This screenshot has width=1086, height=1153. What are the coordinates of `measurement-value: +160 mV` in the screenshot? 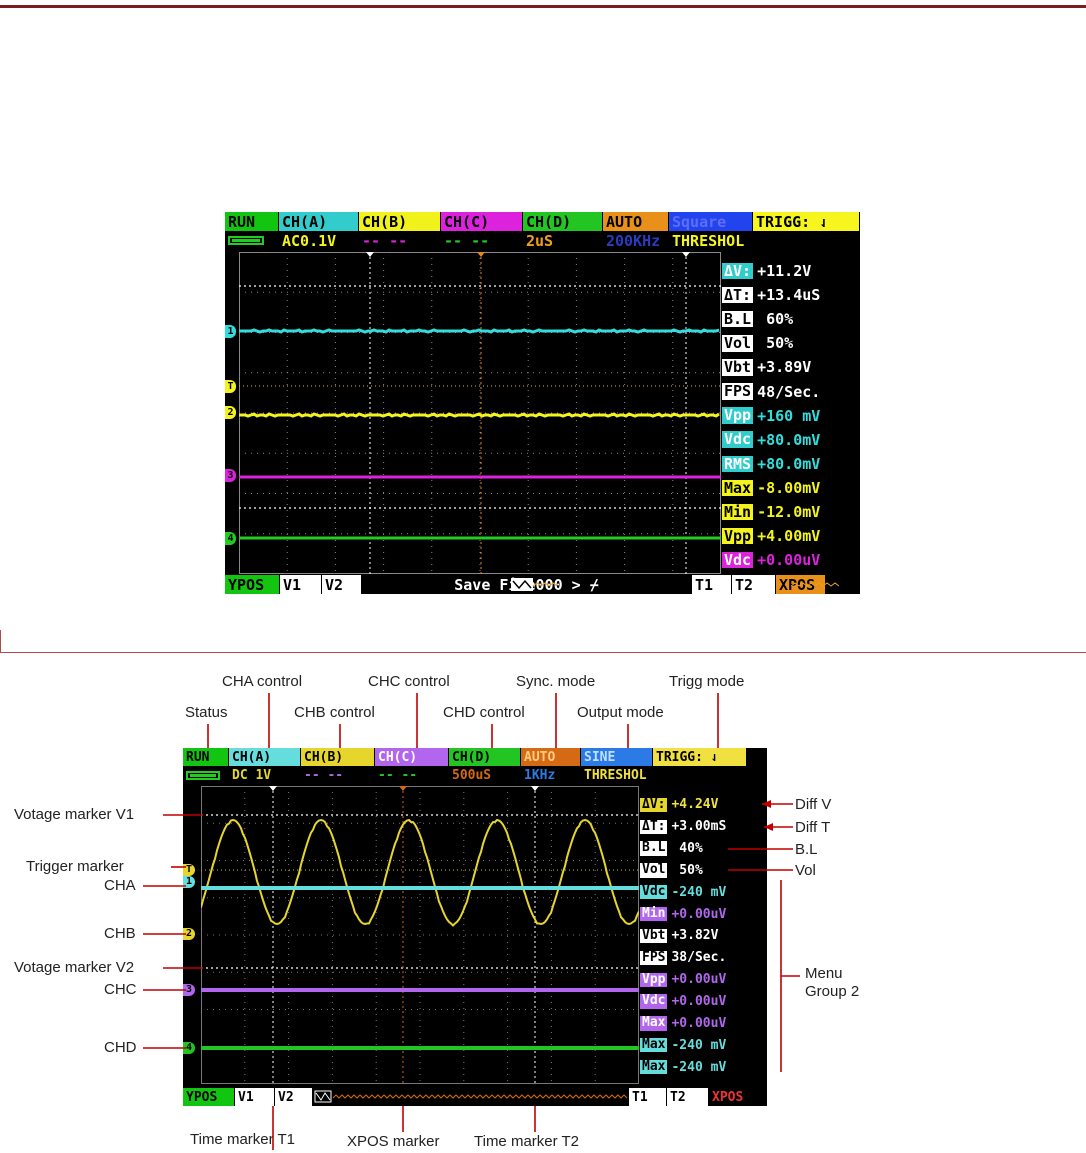 It's located at (789, 415).